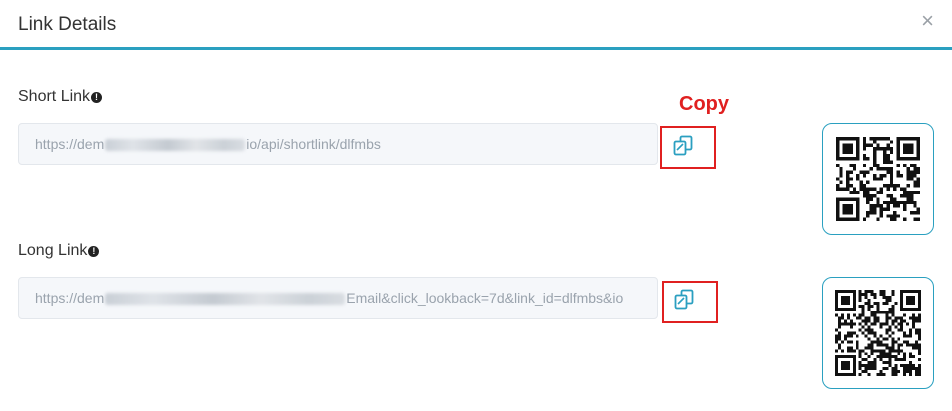  I want to click on long-link-qr-code, so click(878, 333).